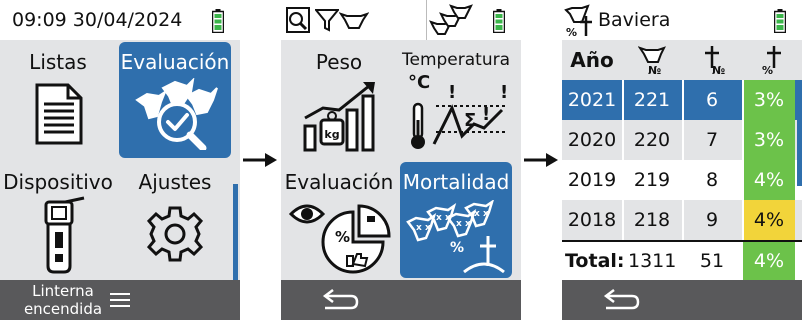 Image resolution: width=802 pixels, height=320 pixels. I want to click on mortality-location-icon: %, so click(578, 21).